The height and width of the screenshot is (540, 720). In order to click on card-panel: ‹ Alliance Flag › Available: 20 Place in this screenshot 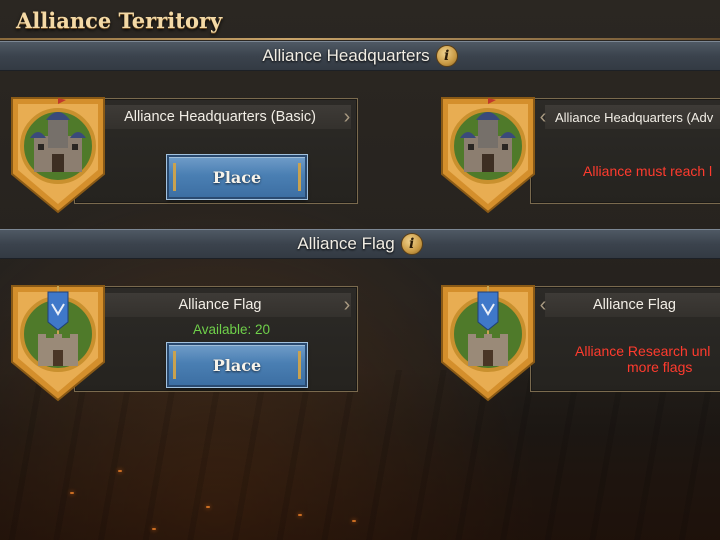, I will do `click(216, 339)`.